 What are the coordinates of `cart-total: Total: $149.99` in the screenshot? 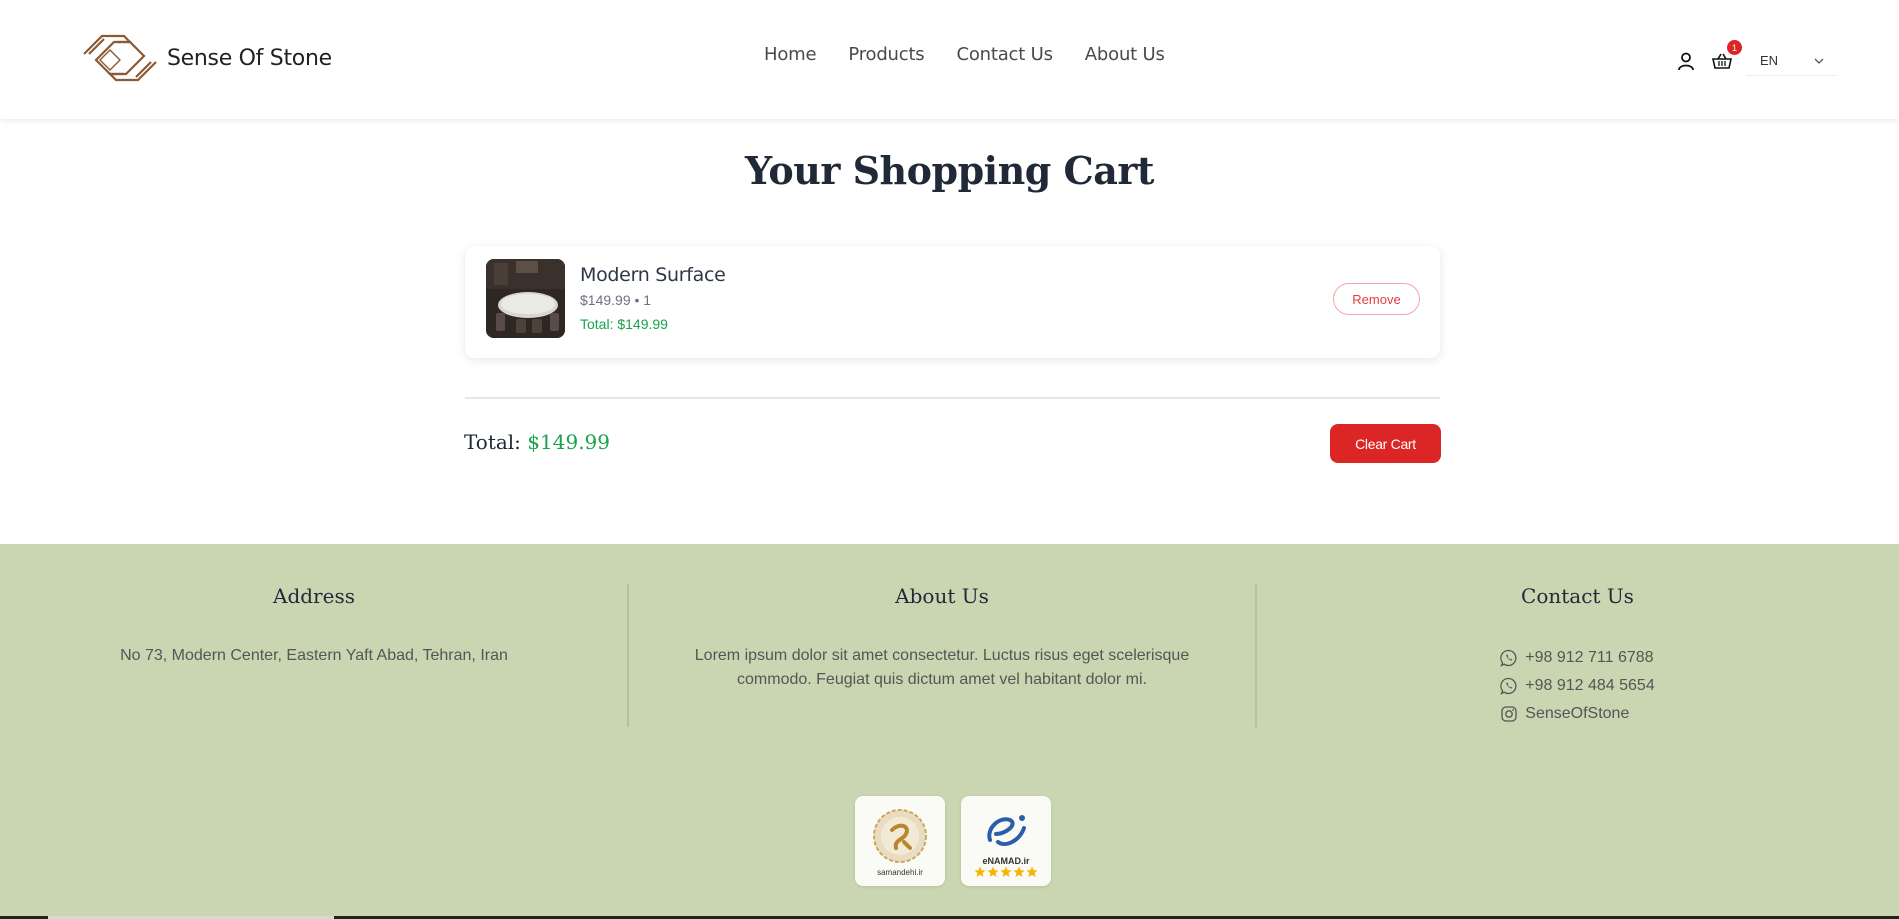 It's located at (537, 442).